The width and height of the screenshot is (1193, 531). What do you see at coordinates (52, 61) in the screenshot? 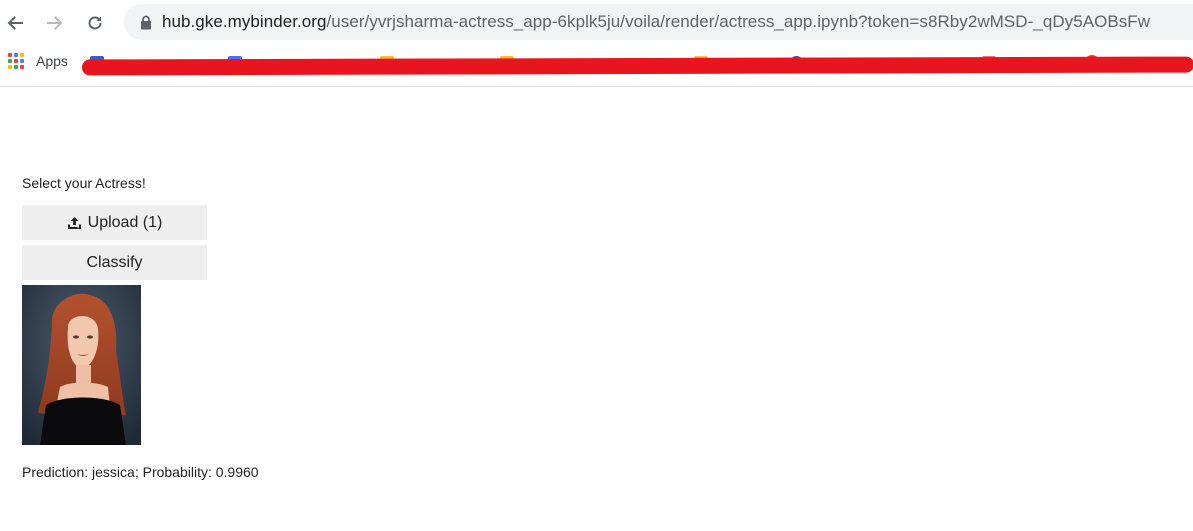
I see `apps-label: Apps` at bounding box center [52, 61].